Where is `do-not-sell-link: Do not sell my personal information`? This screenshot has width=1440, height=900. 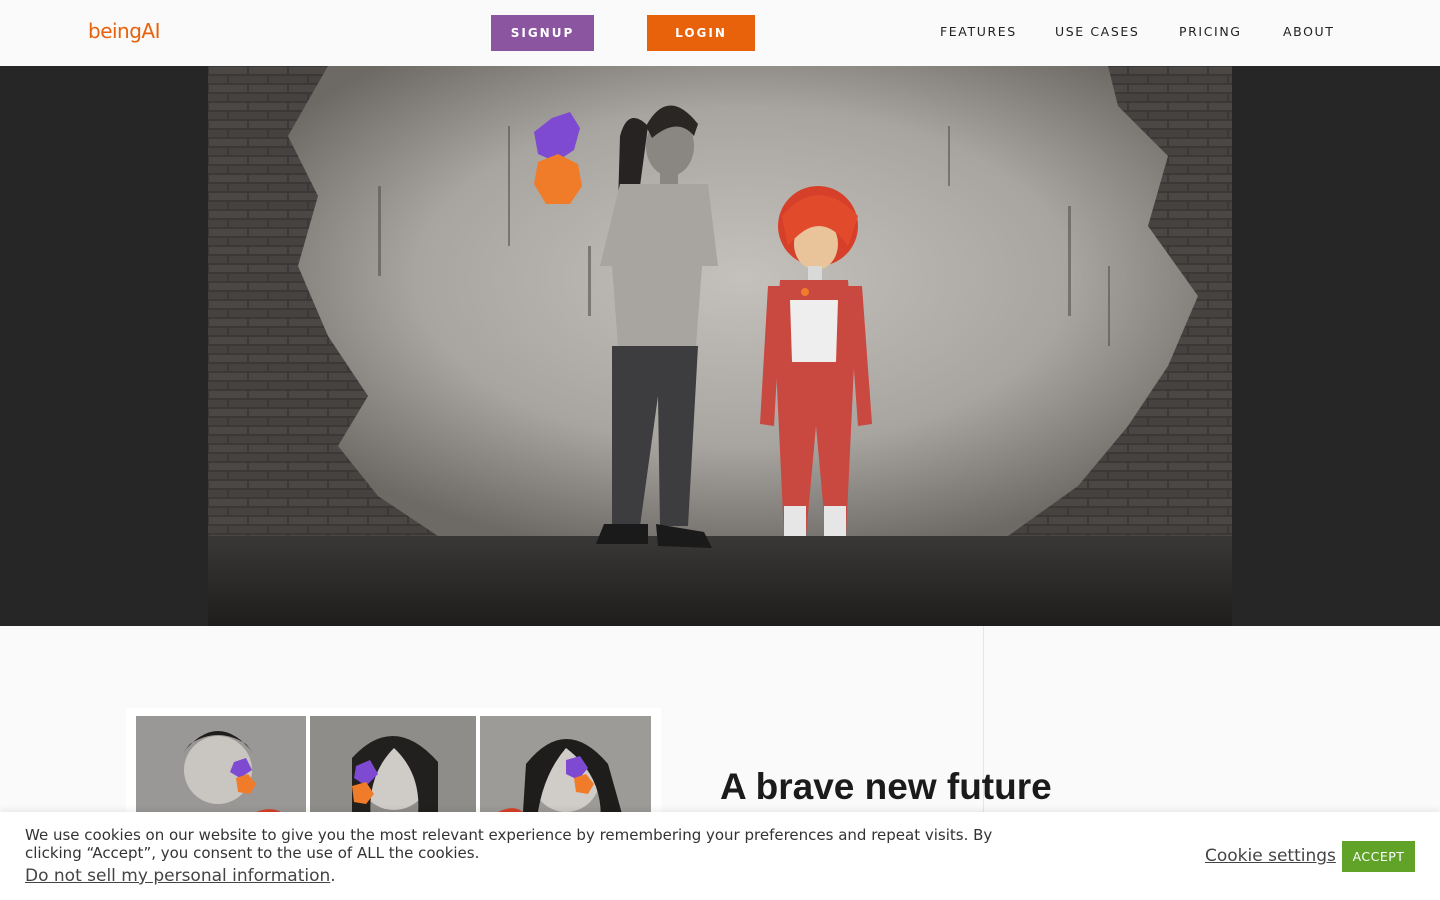
do-not-sell-link: Do not sell my personal information is located at coordinates (177, 876).